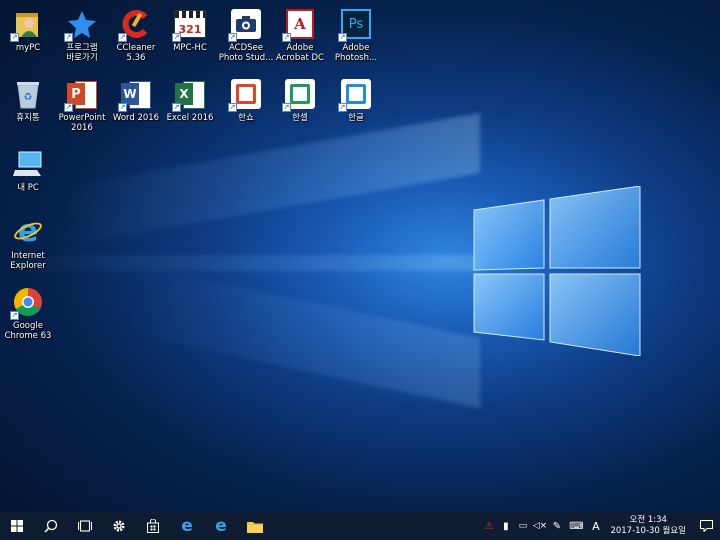 The image size is (720, 540). Describe the element at coordinates (245, 95) in the screenshot. I see `hanshow-icon: ↗` at that location.